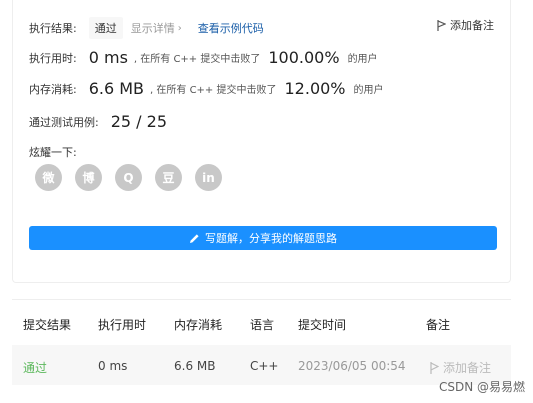 The width and height of the screenshot is (533, 403). What do you see at coordinates (362, 59) in the screenshot?
I see `runtime-tail: 的用户` at bounding box center [362, 59].